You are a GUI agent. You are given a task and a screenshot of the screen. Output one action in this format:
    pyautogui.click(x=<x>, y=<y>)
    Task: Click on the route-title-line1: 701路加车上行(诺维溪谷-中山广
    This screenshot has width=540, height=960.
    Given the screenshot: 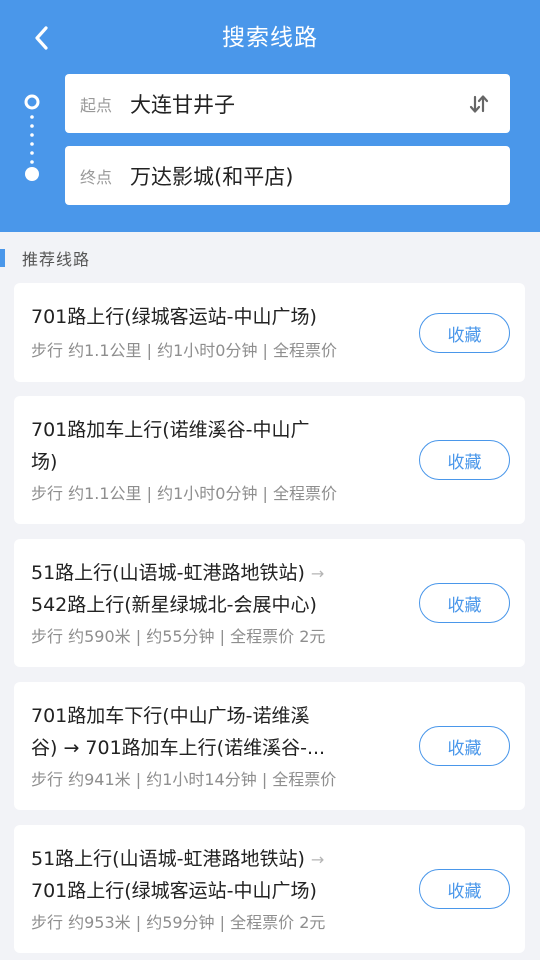 What is the action you would take?
    pyautogui.click(x=170, y=430)
    